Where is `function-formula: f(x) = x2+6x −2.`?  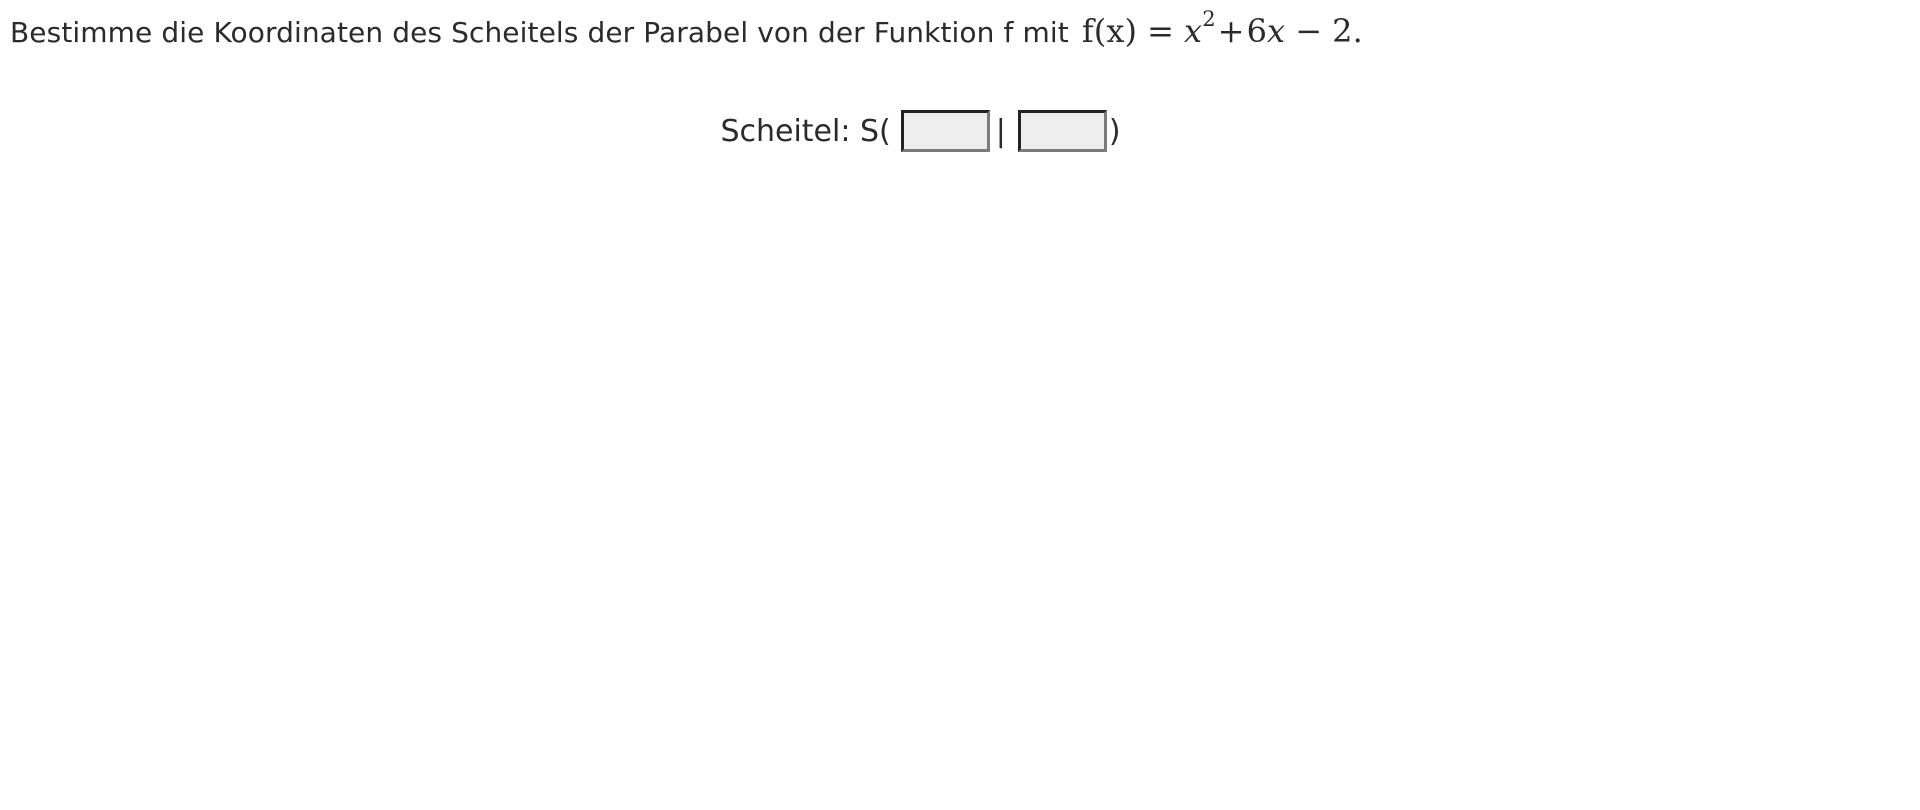 function-formula: f(x) = x2+6x −2. is located at coordinates (1222, 29).